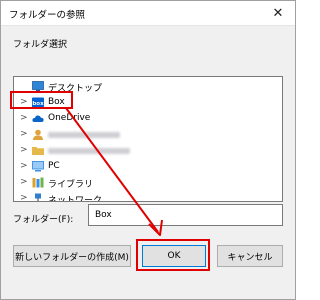  Describe the element at coordinates (40, 45) in the screenshot. I see `dialog-caption: フォルダ選択` at that location.